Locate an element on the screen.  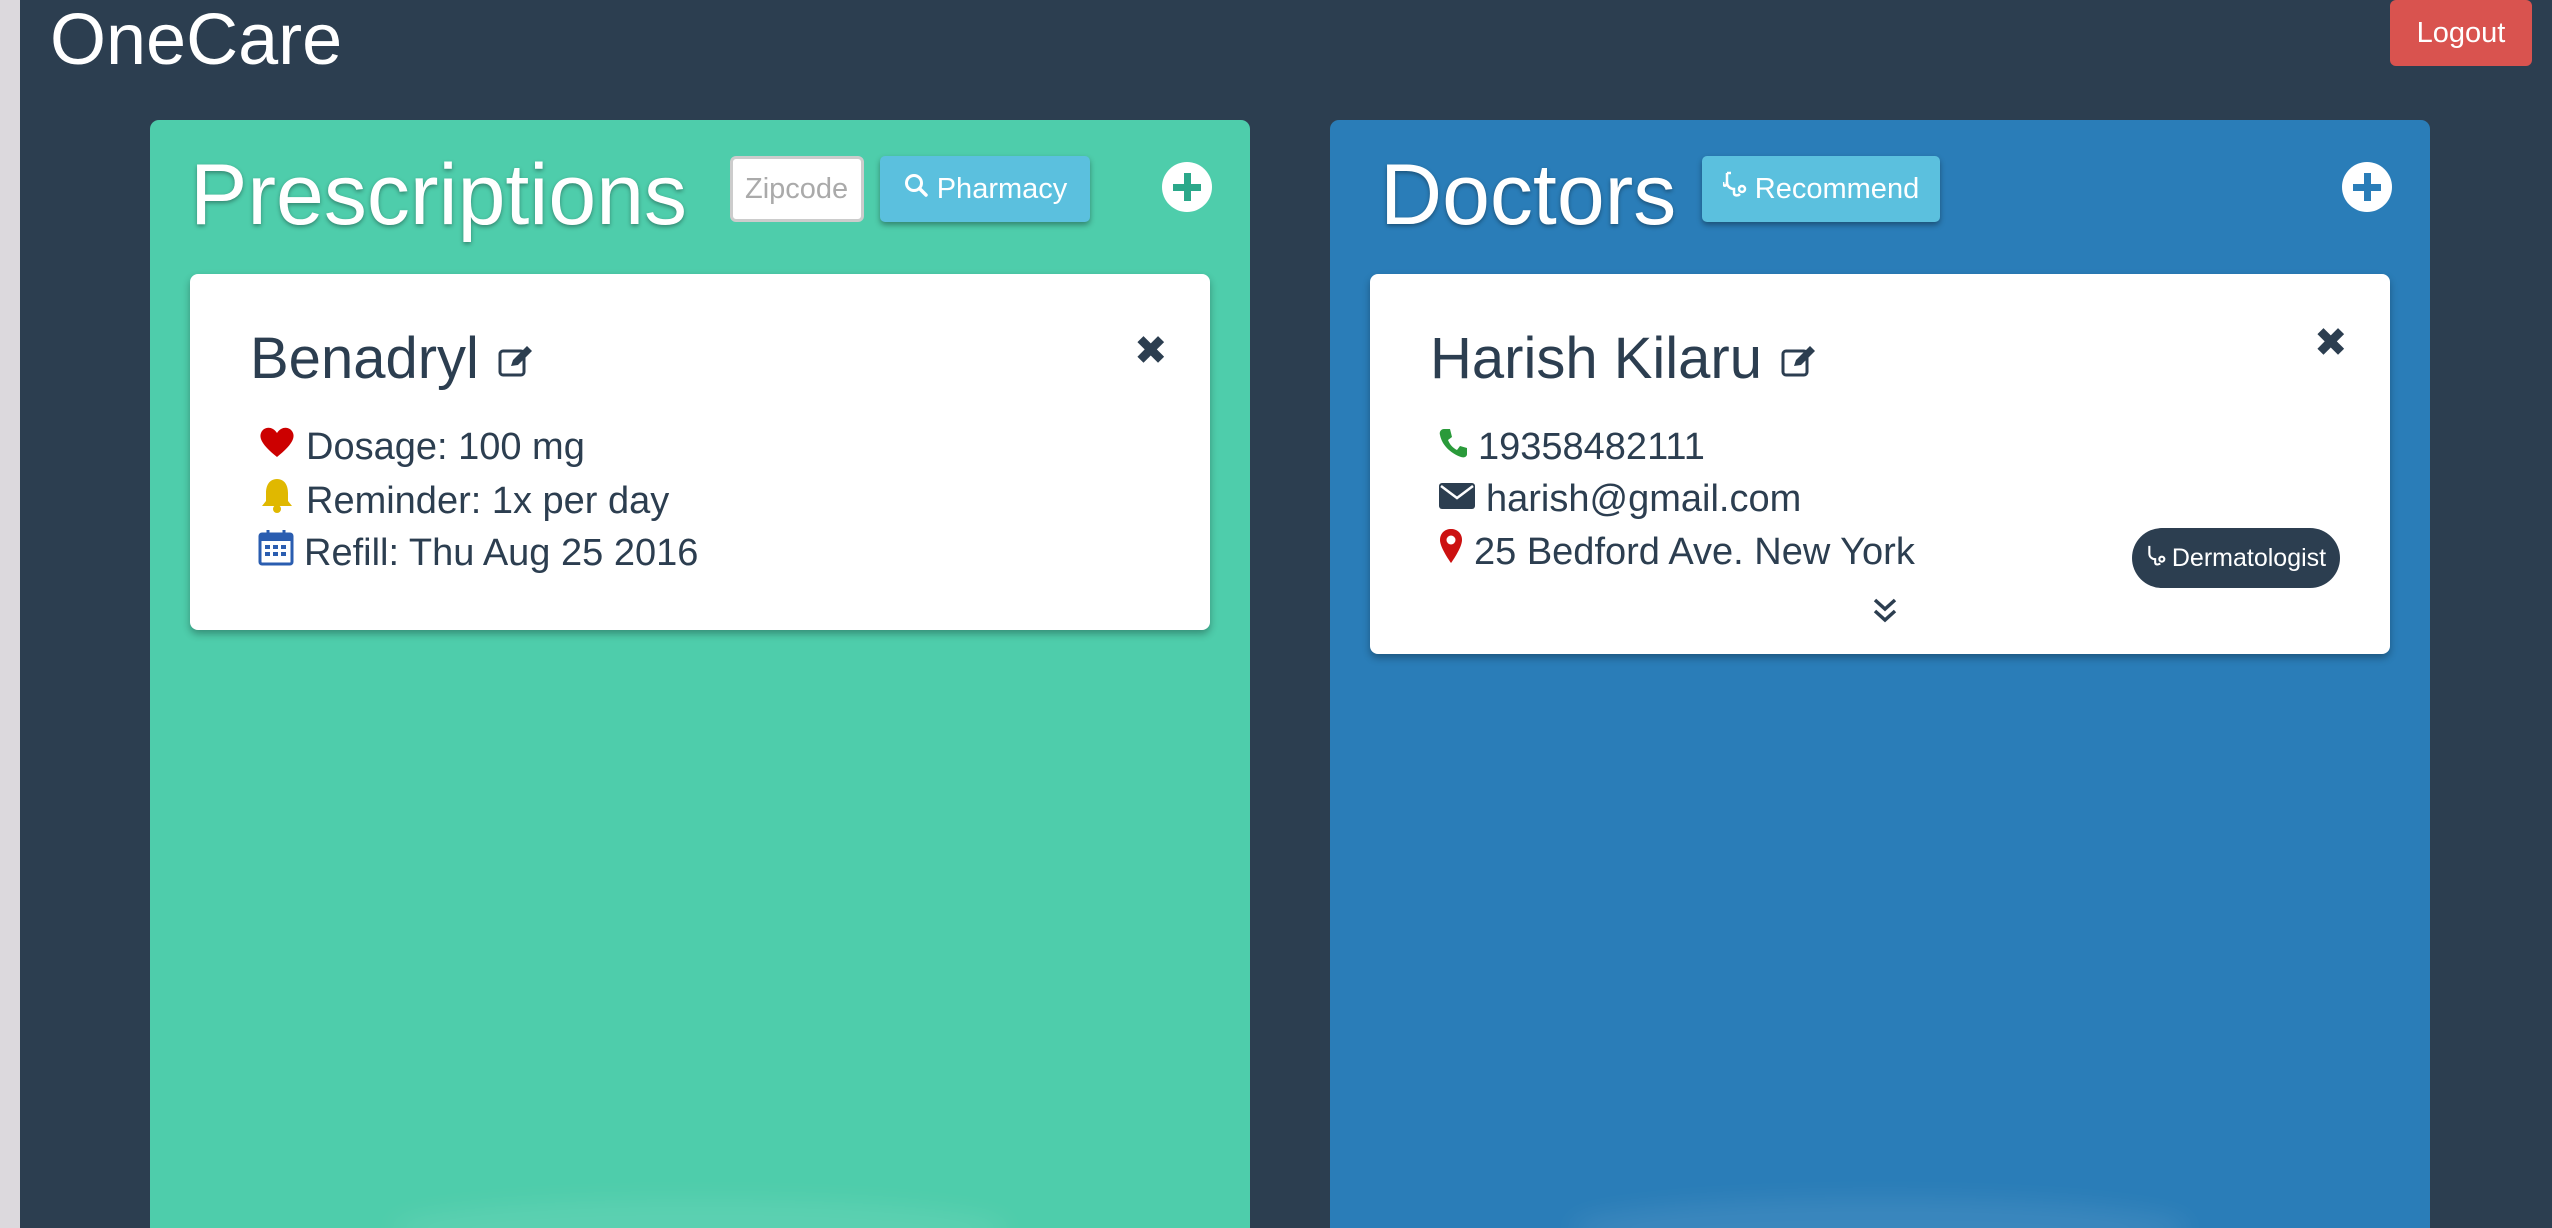
window-edge is located at coordinates (10, 614).